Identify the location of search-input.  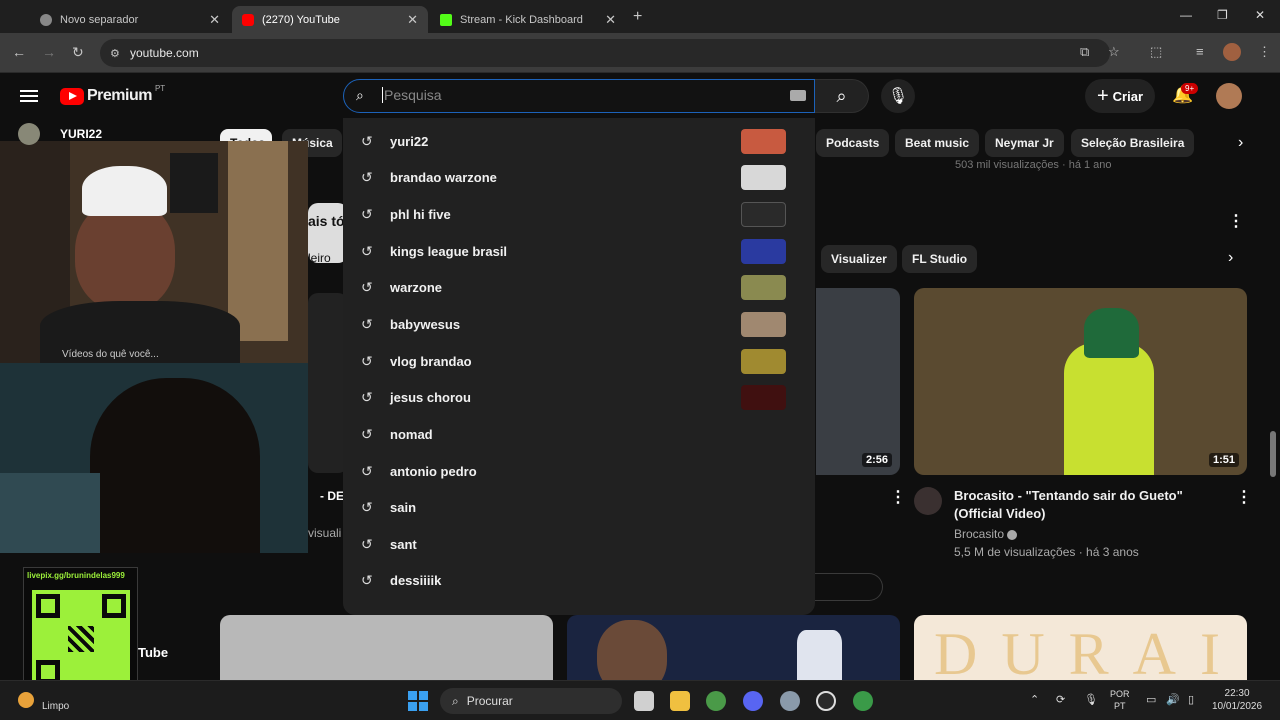
(582, 95).